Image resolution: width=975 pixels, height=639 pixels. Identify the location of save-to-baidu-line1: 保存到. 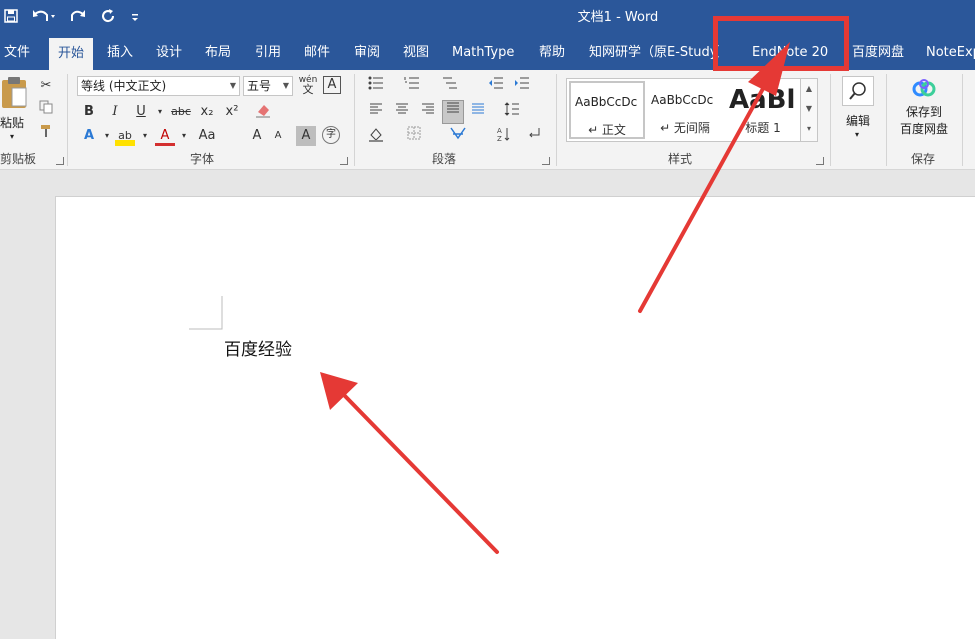
(923, 112).